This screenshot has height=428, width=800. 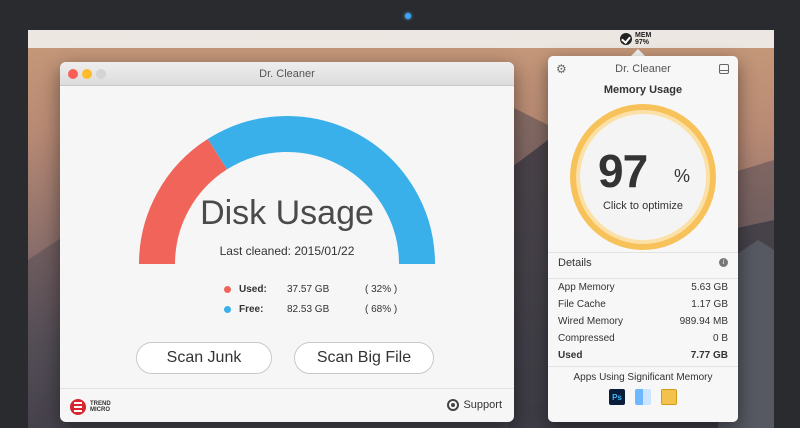 I want to click on window-titlebar: Dr. Cleaner, so click(x=287, y=74).